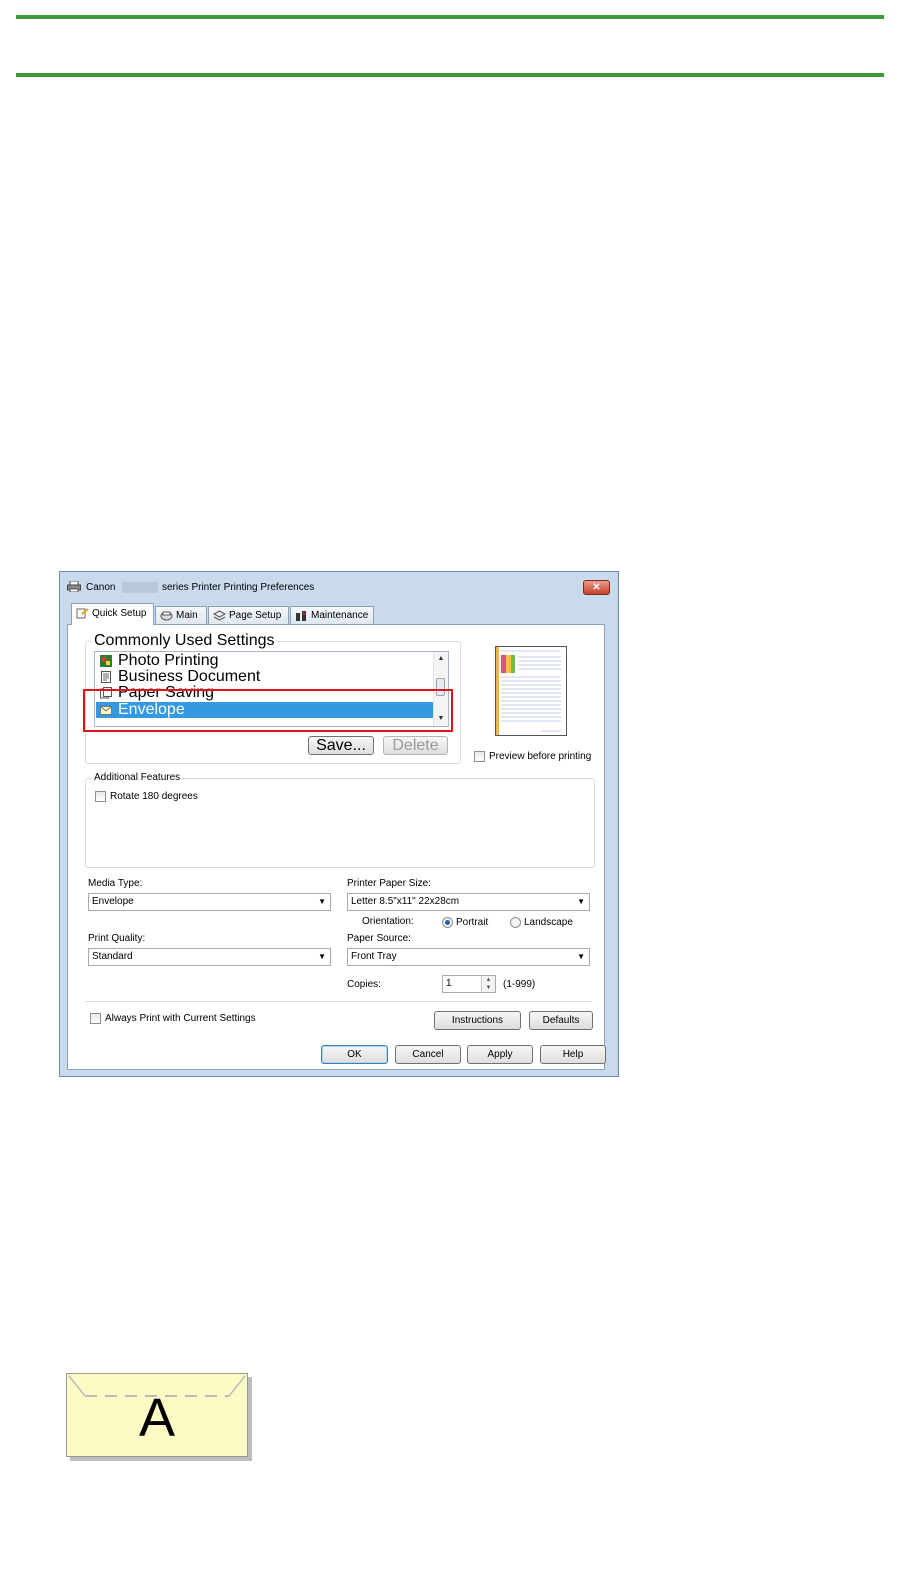 The image size is (899, 1570). What do you see at coordinates (519, 984) in the screenshot?
I see `copies-range: (1-999)` at bounding box center [519, 984].